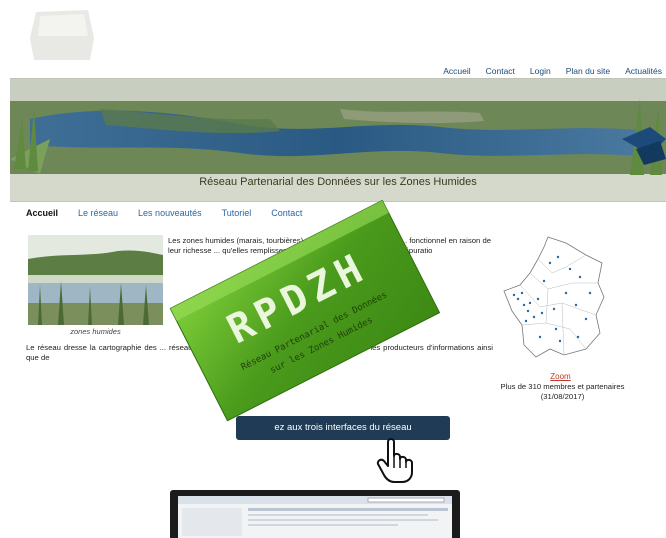 This screenshot has width=666, height=538. I want to click on interface-preview-monitor, so click(315, 514).